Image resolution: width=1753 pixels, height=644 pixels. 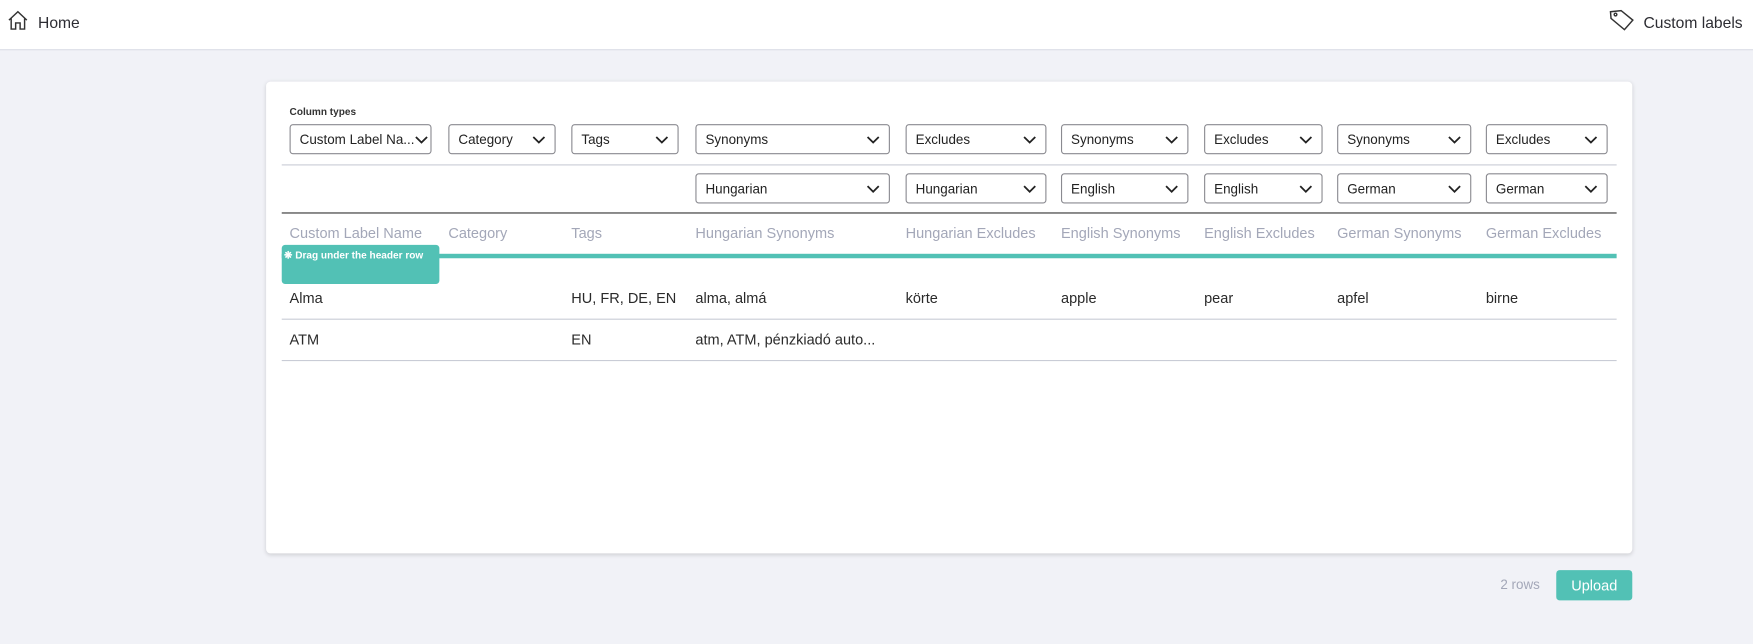 What do you see at coordinates (970, 233) in the screenshot?
I see `column-header: Hungarian Excludes` at bounding box center [970, 233].